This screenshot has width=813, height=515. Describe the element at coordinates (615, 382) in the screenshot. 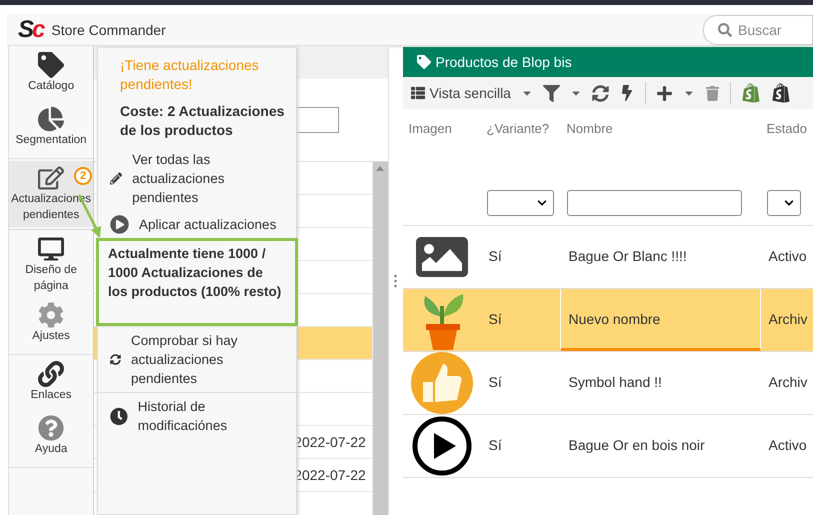

I see `table-cell-text: Symbol hand !!` at that location.